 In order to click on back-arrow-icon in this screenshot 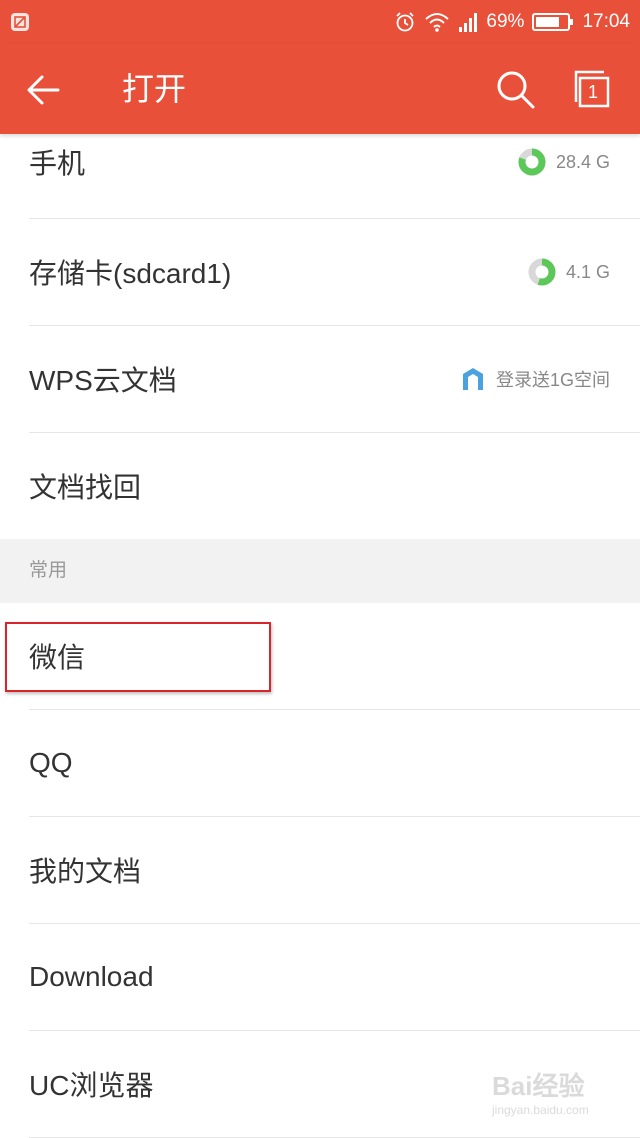, I will do `click(44, 90)`.